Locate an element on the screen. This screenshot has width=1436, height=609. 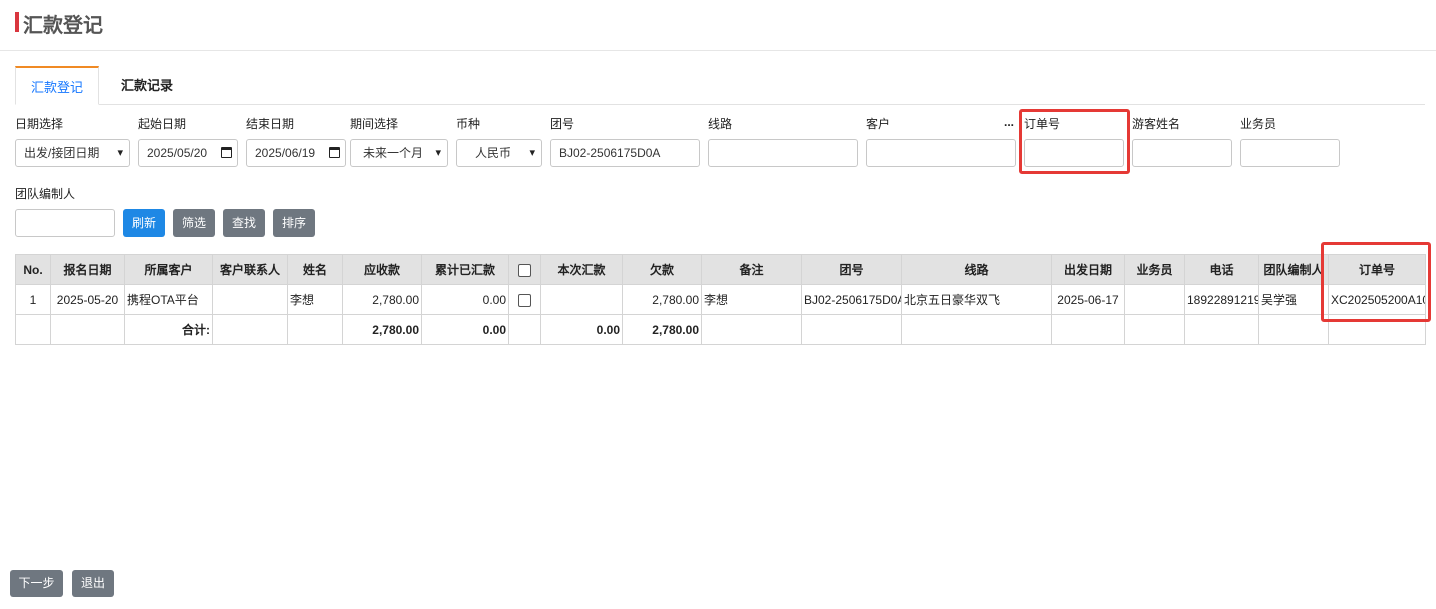
filter-button: 筛选 is located at coordinates (194, 223).